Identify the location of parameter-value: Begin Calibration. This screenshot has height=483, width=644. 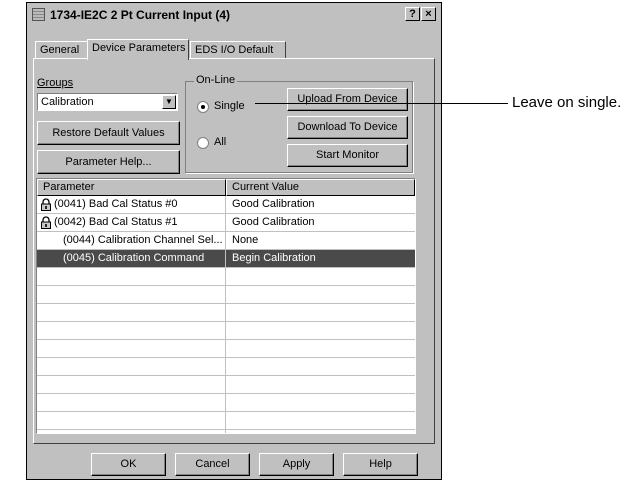
(274, 258).